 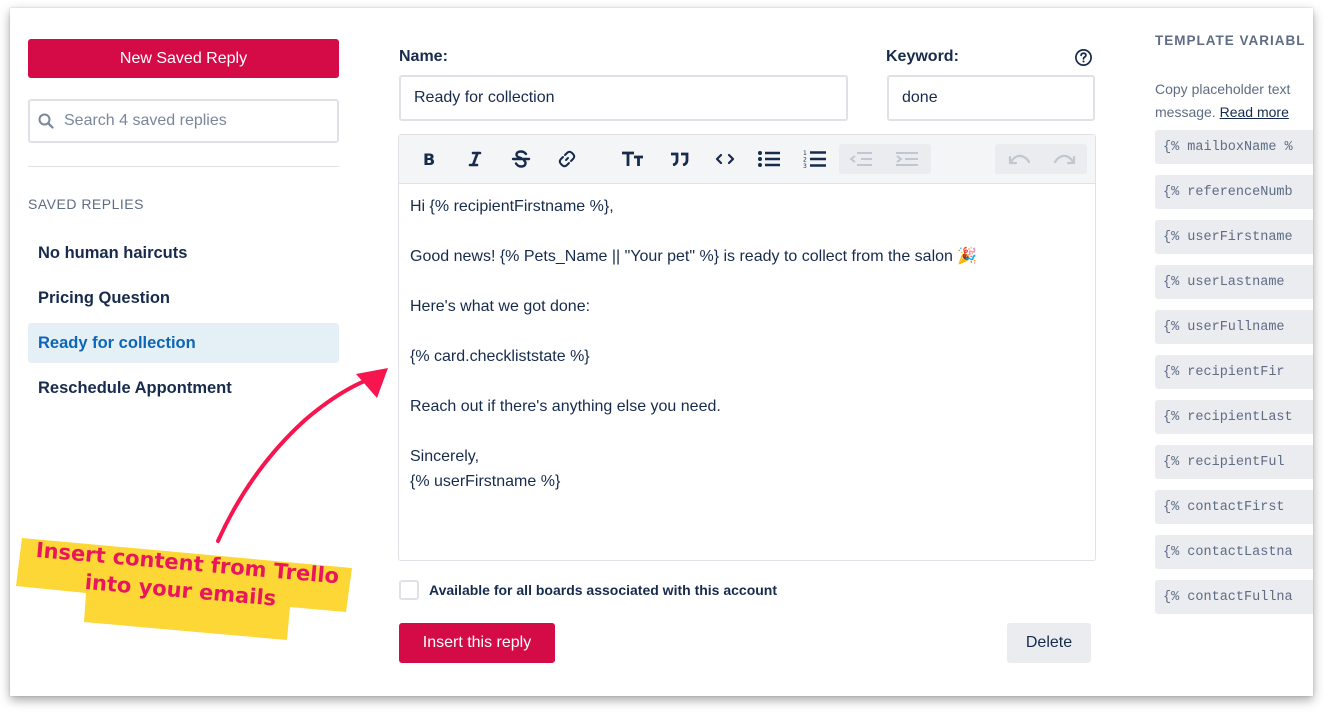 What do you see at coordinates (1223, 100) in the screenshot?
I see `template-variables-description: Copy placeholder text message. Read more` at bounding box center [1223, 100].